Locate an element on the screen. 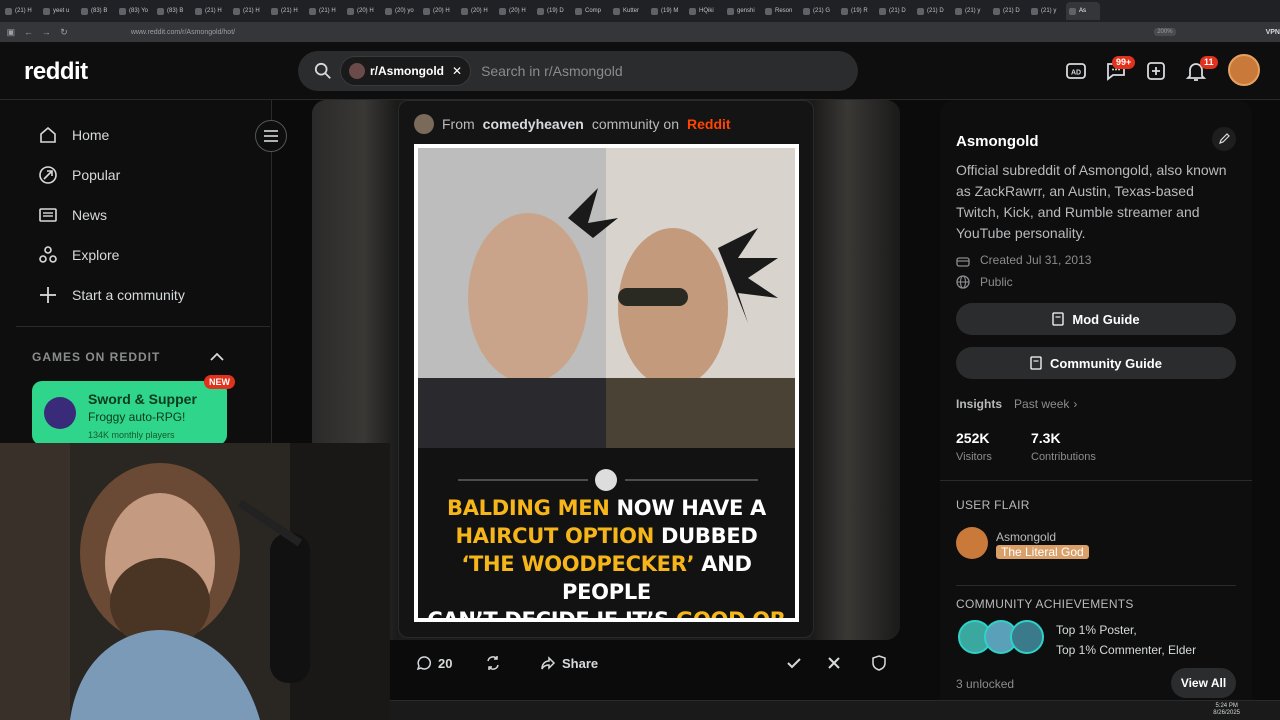 This screenshot has height=720, width=1280. collapse-sidebar-button is located at coordinates (271, 136).